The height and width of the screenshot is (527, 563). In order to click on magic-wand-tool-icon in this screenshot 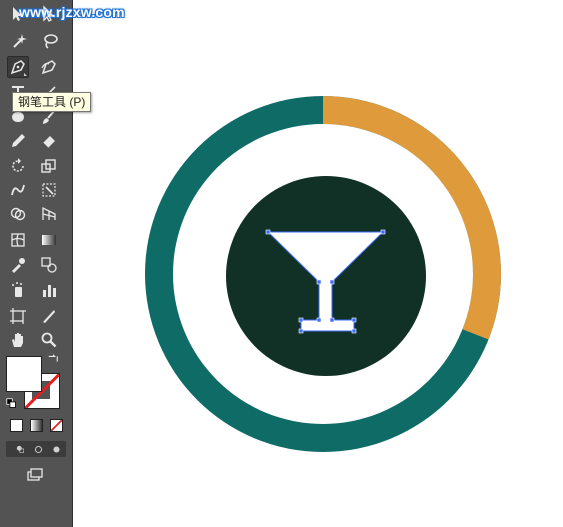, I will do `click(19, 41)`.